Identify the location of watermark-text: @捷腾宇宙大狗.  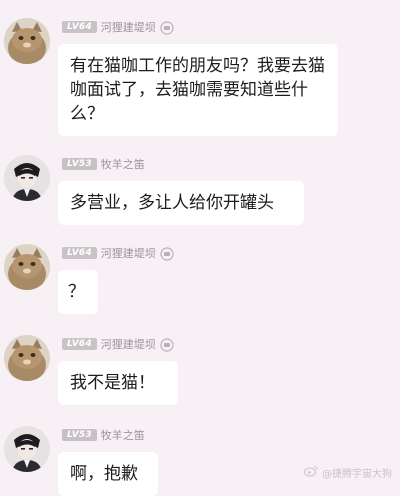
(357, 474).